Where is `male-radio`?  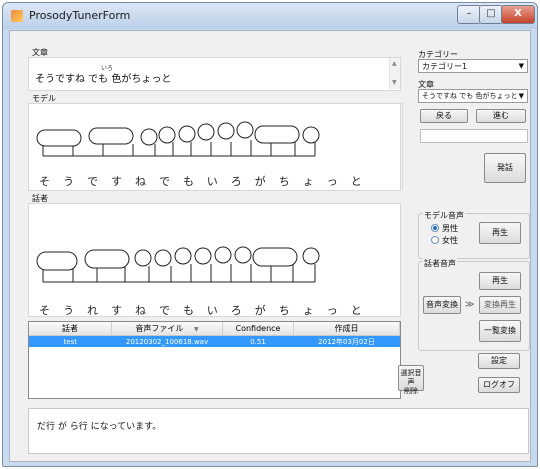 male-radio is located at coordinates (435, 228).